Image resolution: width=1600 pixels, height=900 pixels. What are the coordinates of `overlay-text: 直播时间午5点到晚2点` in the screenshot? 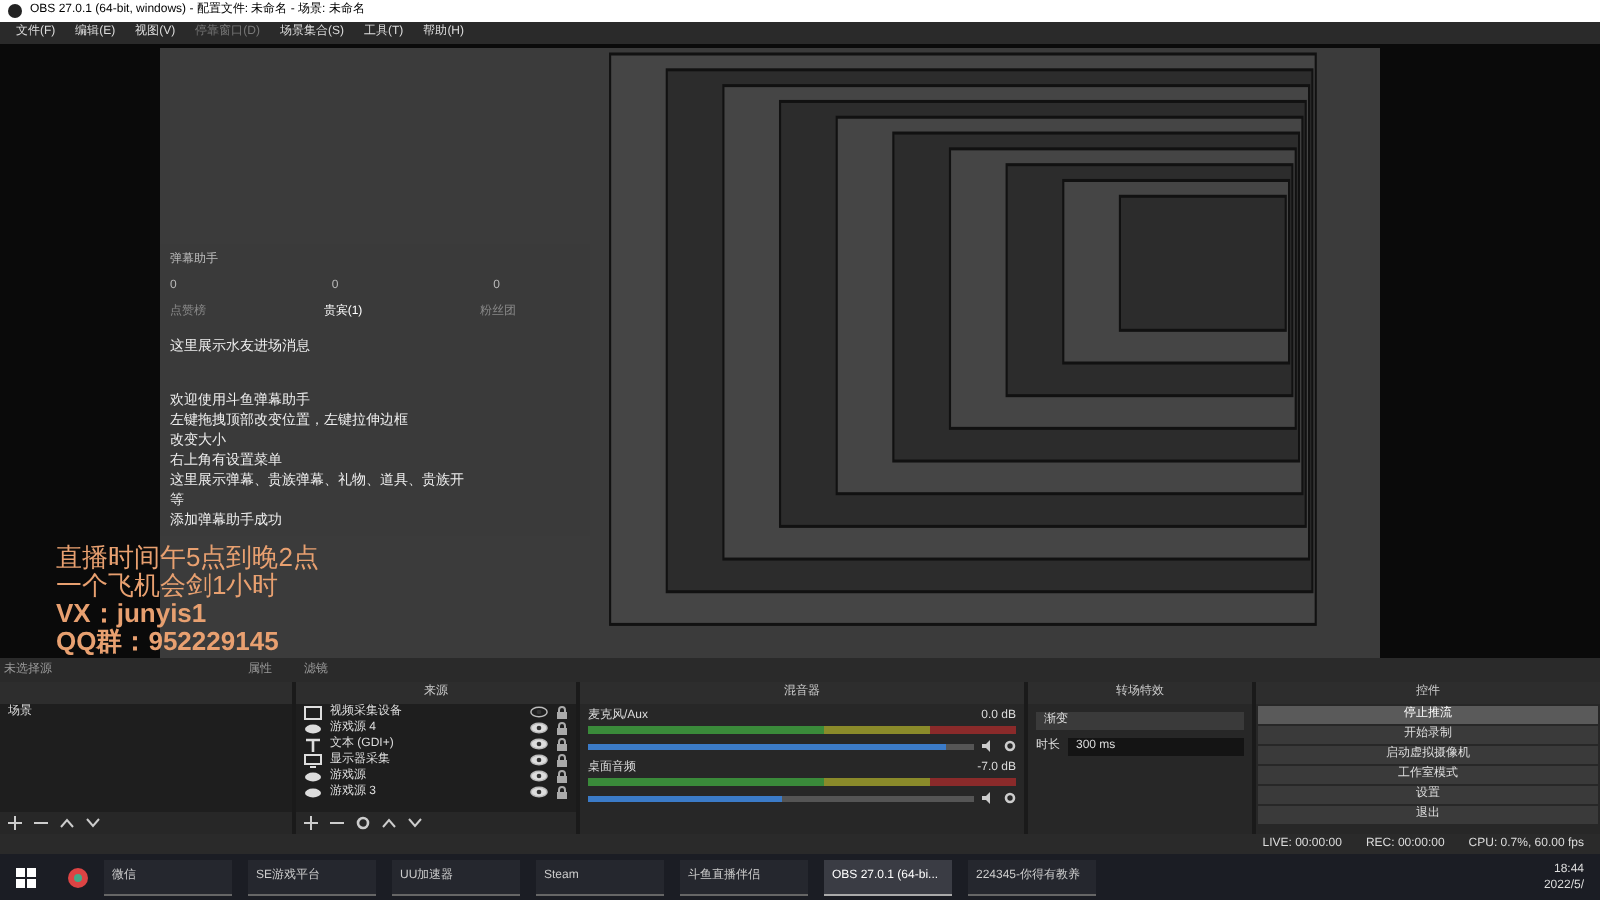 It's located at (187, 558).